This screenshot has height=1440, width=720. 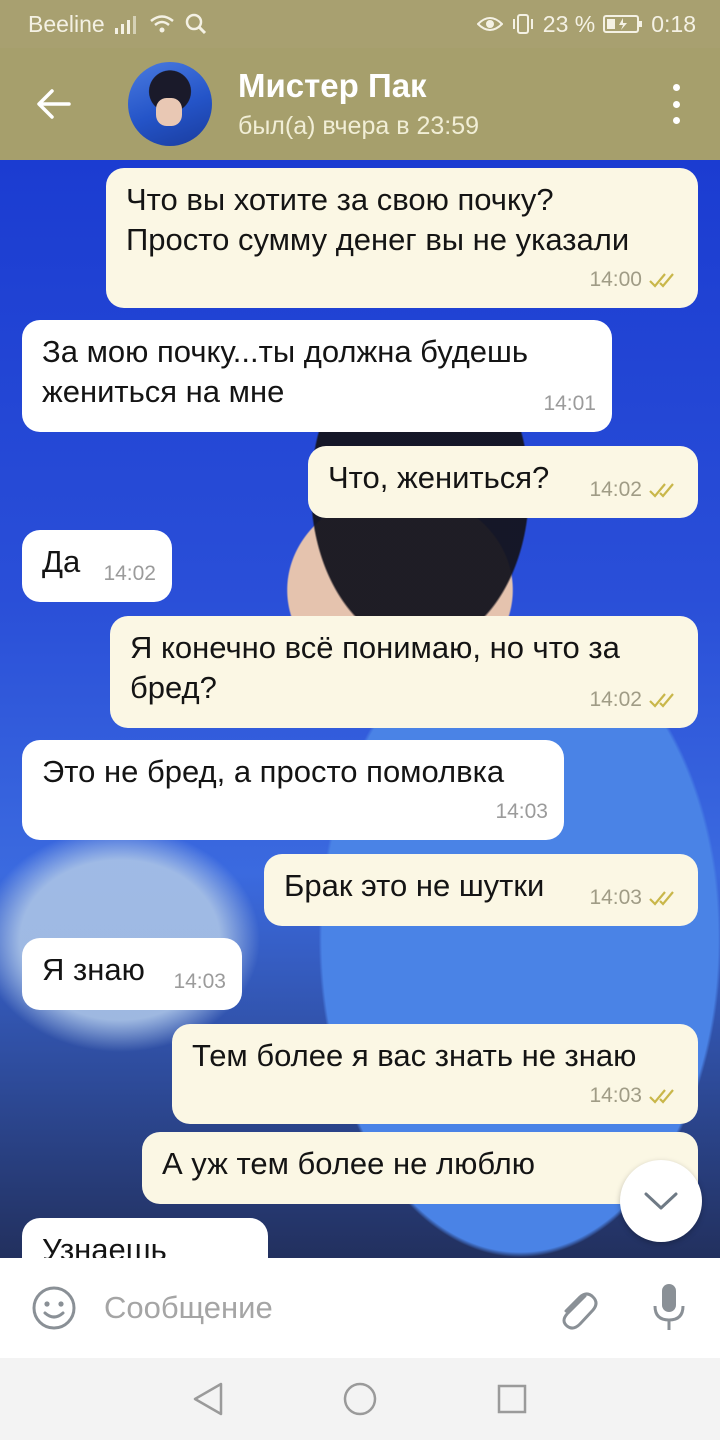 What do you see at coordinates (126, 24) in the screenshot?
I see `signal-icon` at bounding box center [126, 24].